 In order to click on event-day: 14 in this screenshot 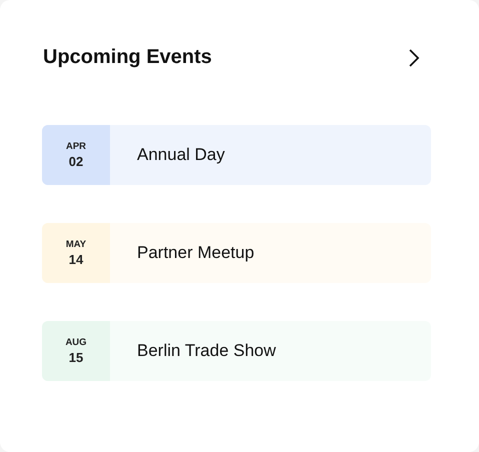, I will do `click(76, 259)`.